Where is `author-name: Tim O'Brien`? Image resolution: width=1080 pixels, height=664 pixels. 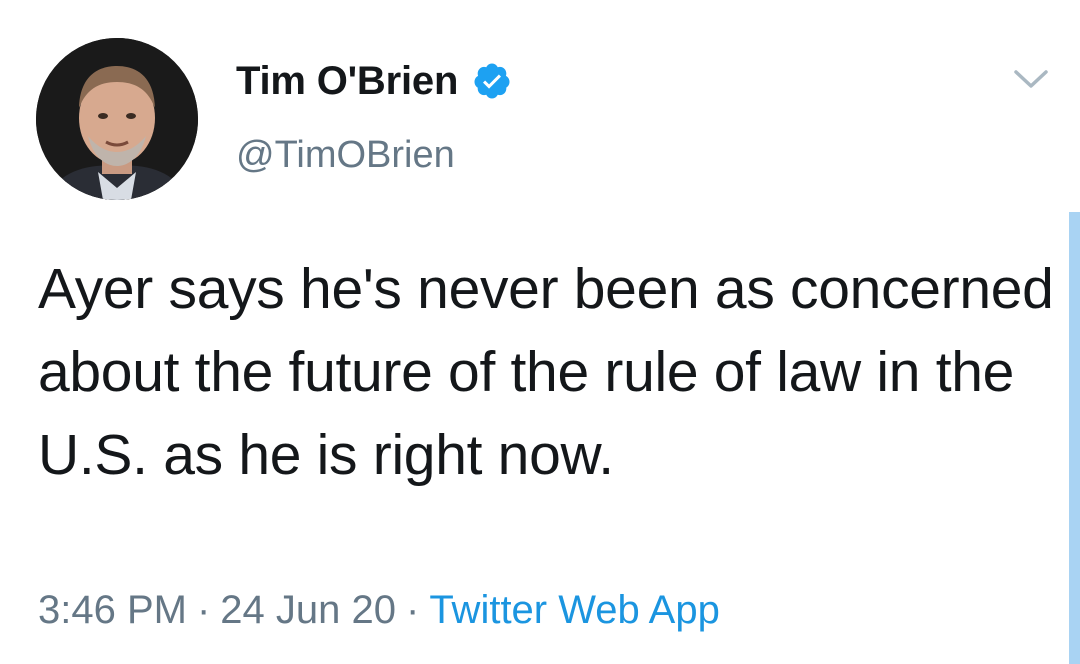 author-name: Tim O'Brien is located at coordinates (347, 81).